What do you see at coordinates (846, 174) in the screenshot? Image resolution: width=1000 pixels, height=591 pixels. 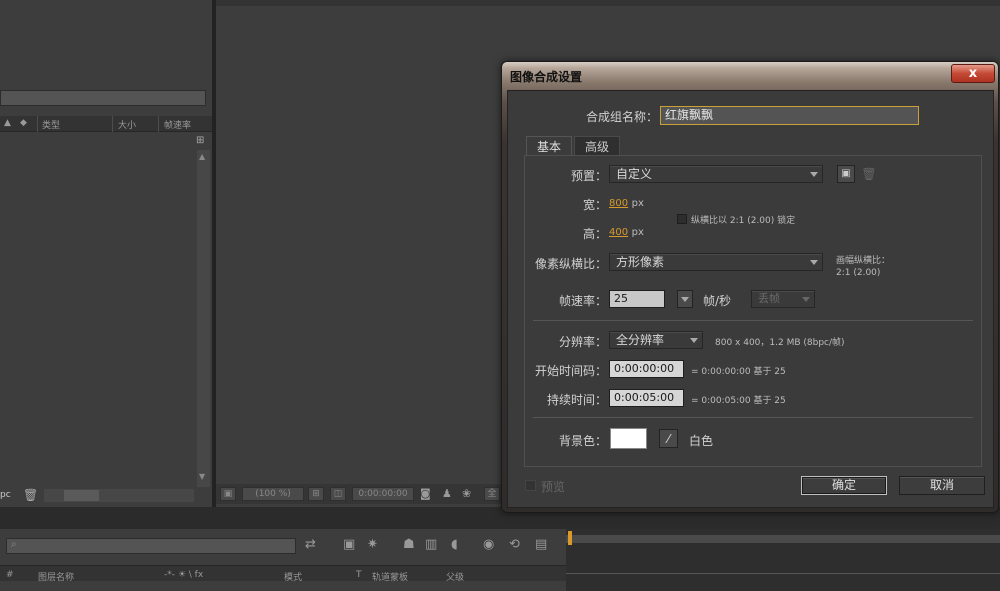 I see `save-preset-icon: ▣` at bounding box center [846, 174].